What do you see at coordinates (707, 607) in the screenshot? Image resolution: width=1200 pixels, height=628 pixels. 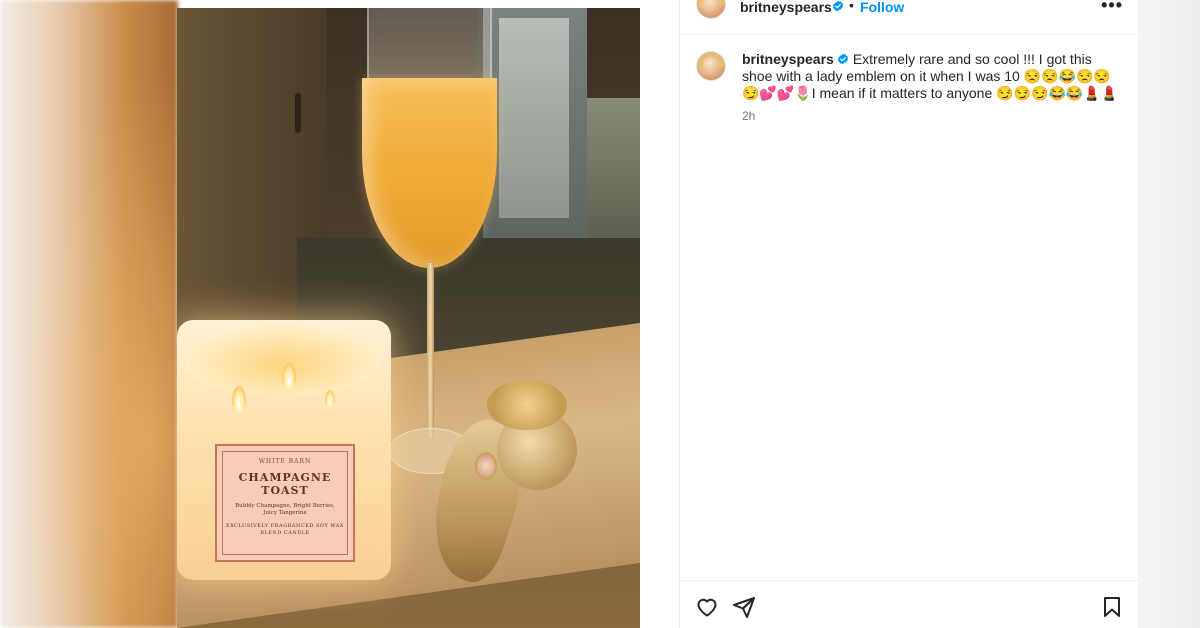 I see `heart-icon` at bounding box center [707, 607].